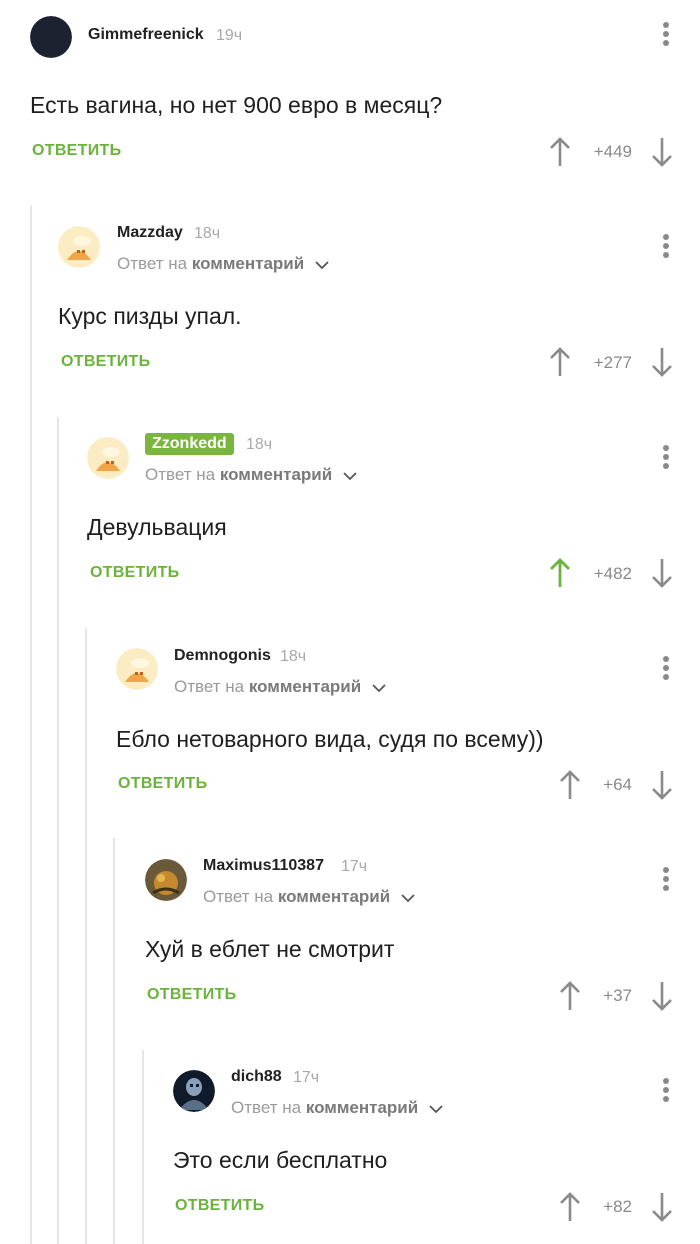 This screenshot has width=700, height=1244. What do you see at coordinates (612, 573) in the screenshot?
I see `vote-score: +482` at bounding box center [612, 573].